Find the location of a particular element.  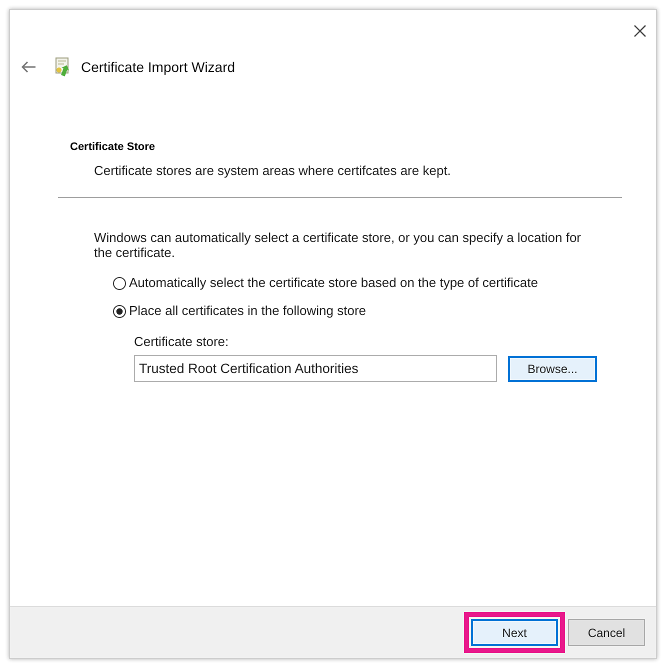

page-description: Certificate stores are system areas where certifcates are kept. is located at coordinates (273, 171).